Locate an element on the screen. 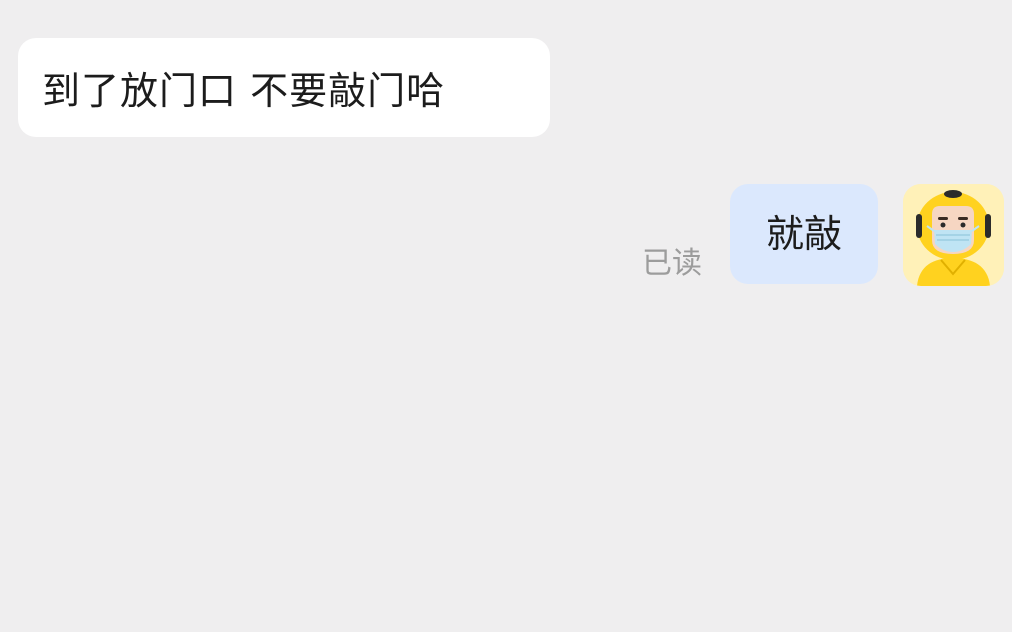 This screenshot has width=1012, height=632. user-avatar is located at coordinates (953, 235).